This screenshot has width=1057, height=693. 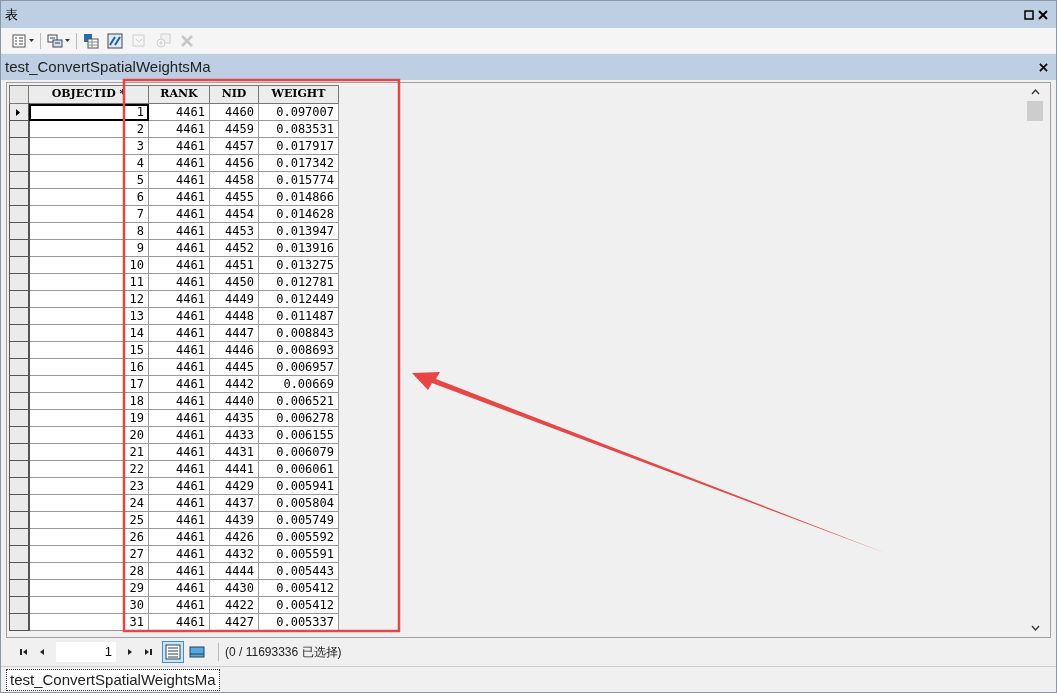 I want to click on table-options-icon, so click(x=19, y=40).